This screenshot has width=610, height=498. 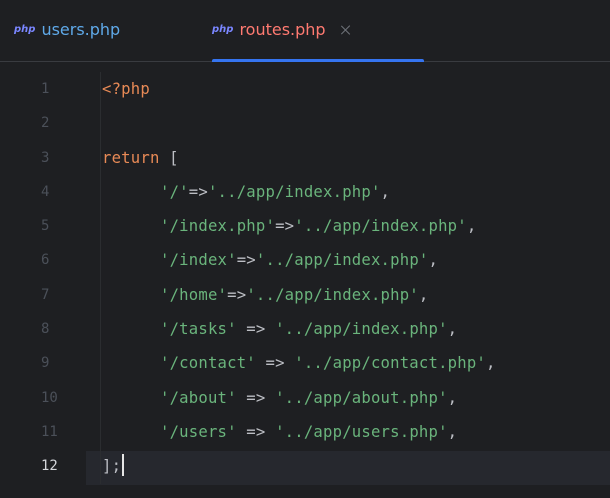 I want to click on code-line: '/users' => '../app/users.php',, so click(x=356, y=432).